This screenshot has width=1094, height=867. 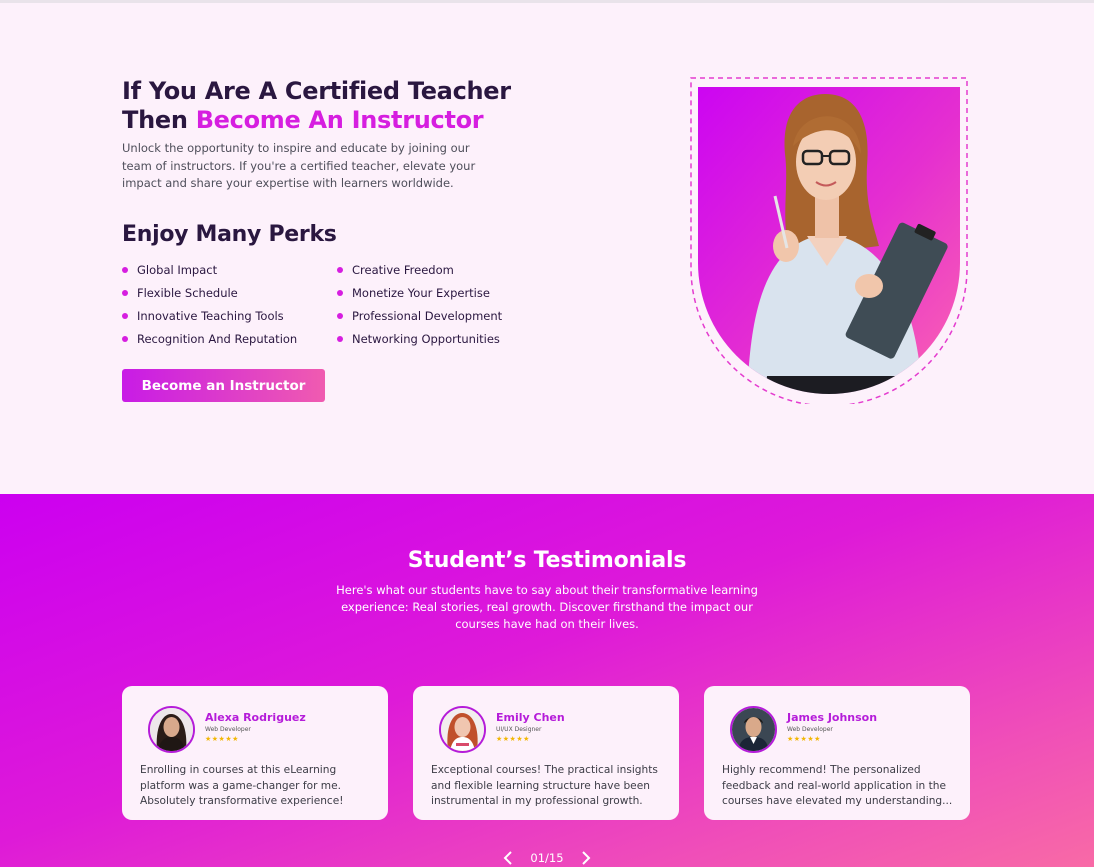 What do you see at coordinates (229, 234) in the screenshot?
I see `perks-title: Enjoy Many Perks` at bounding box center [229, 234].